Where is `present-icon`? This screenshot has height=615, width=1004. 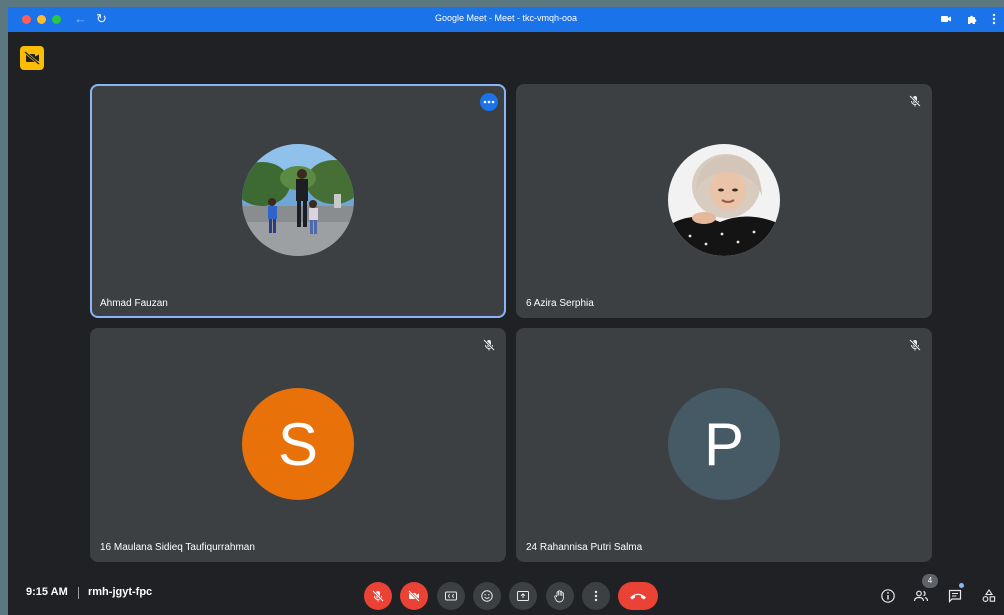
present-icon is located at coordinates (523, 596).